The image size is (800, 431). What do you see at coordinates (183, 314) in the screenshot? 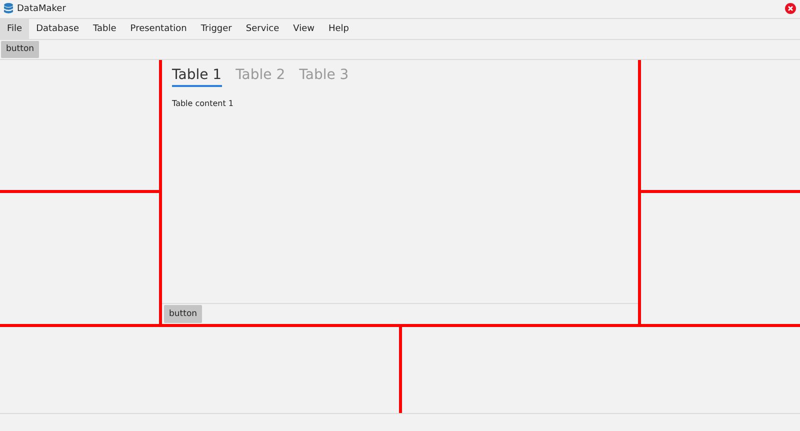
I see `panel-button: button` at bounding box center [183, 314].